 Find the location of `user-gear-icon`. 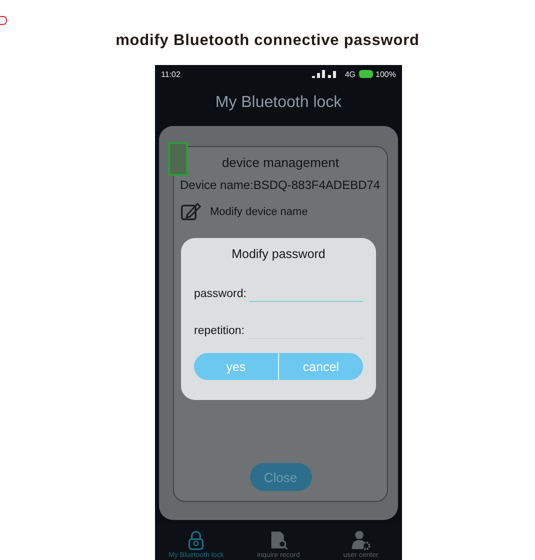

user-gear-icon is located at coordinates (360, 540).